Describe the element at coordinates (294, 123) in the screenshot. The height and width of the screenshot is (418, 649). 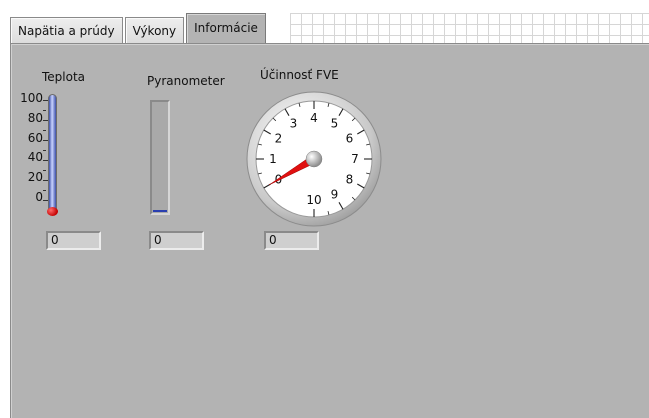
I see `gauge-tick-label: 3` at that location.